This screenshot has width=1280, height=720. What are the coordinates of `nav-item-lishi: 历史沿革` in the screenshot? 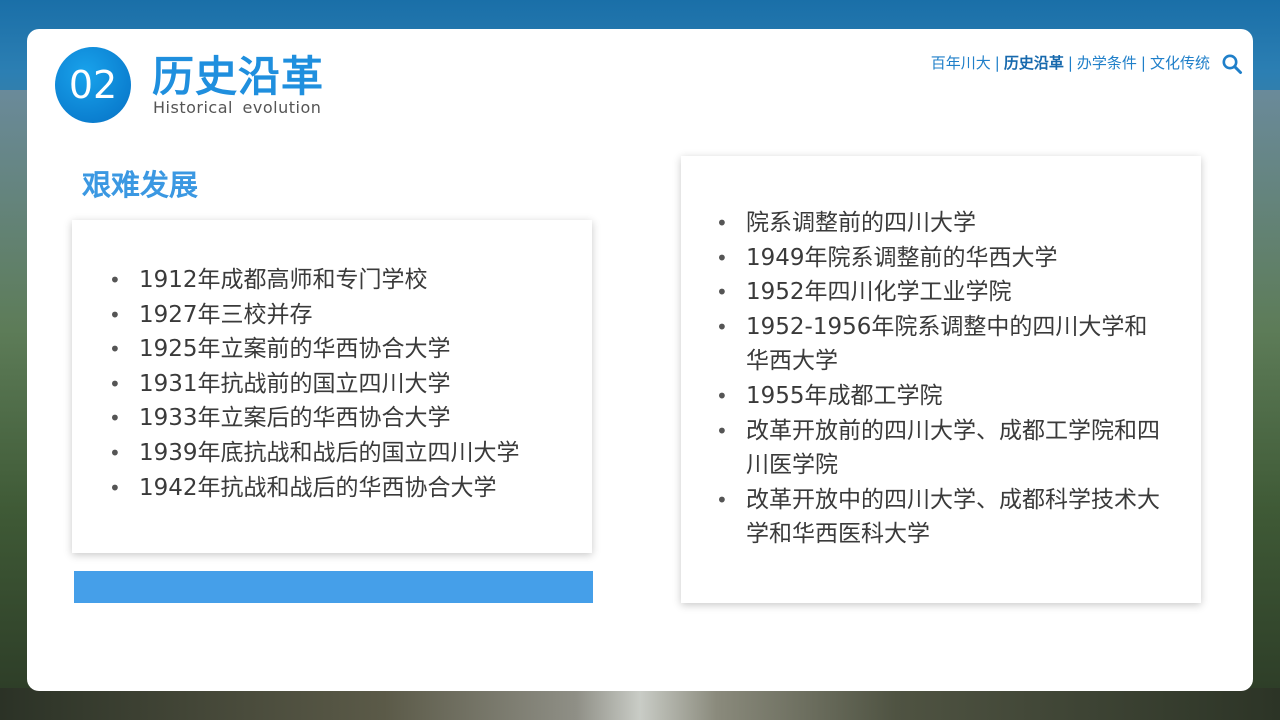 It's located at (1034, 63).